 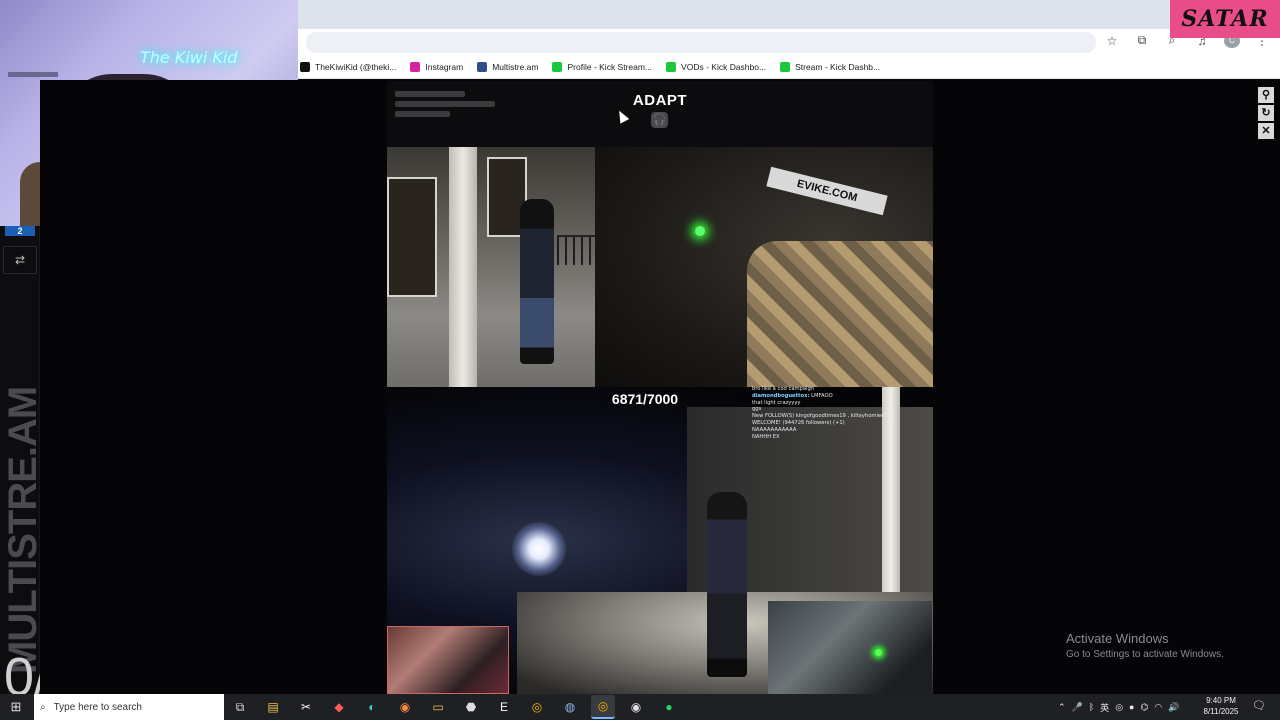 What do you see at coordinates (727, 584) in the screenshot?
I see `player-silhouette` at bounding box center [727, 584].